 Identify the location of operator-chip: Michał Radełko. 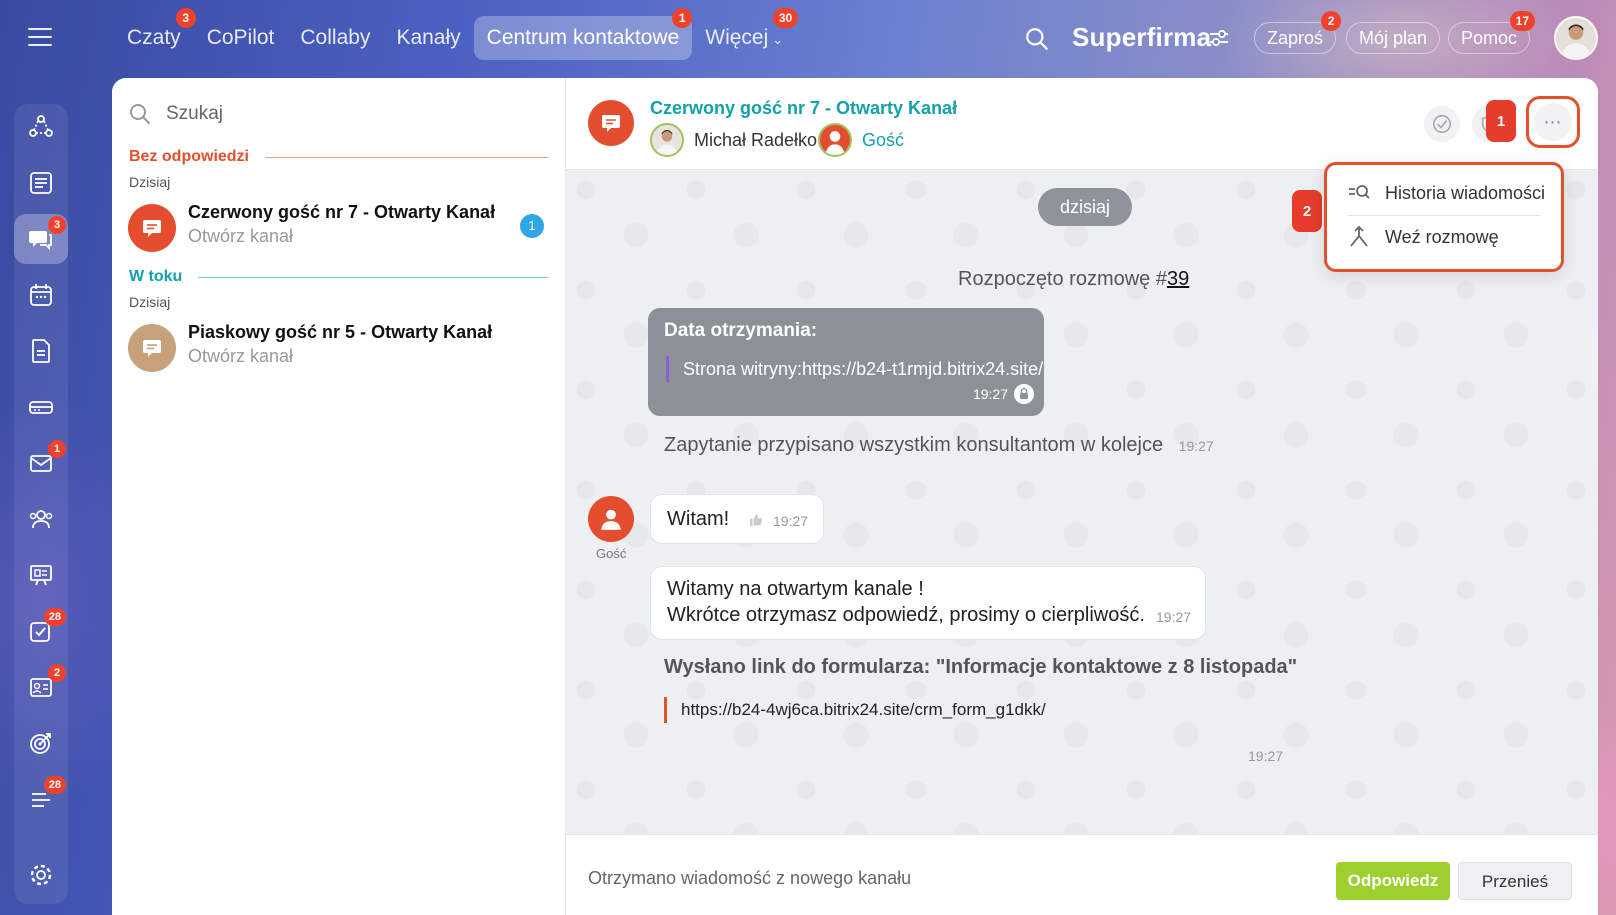
(733, 140).